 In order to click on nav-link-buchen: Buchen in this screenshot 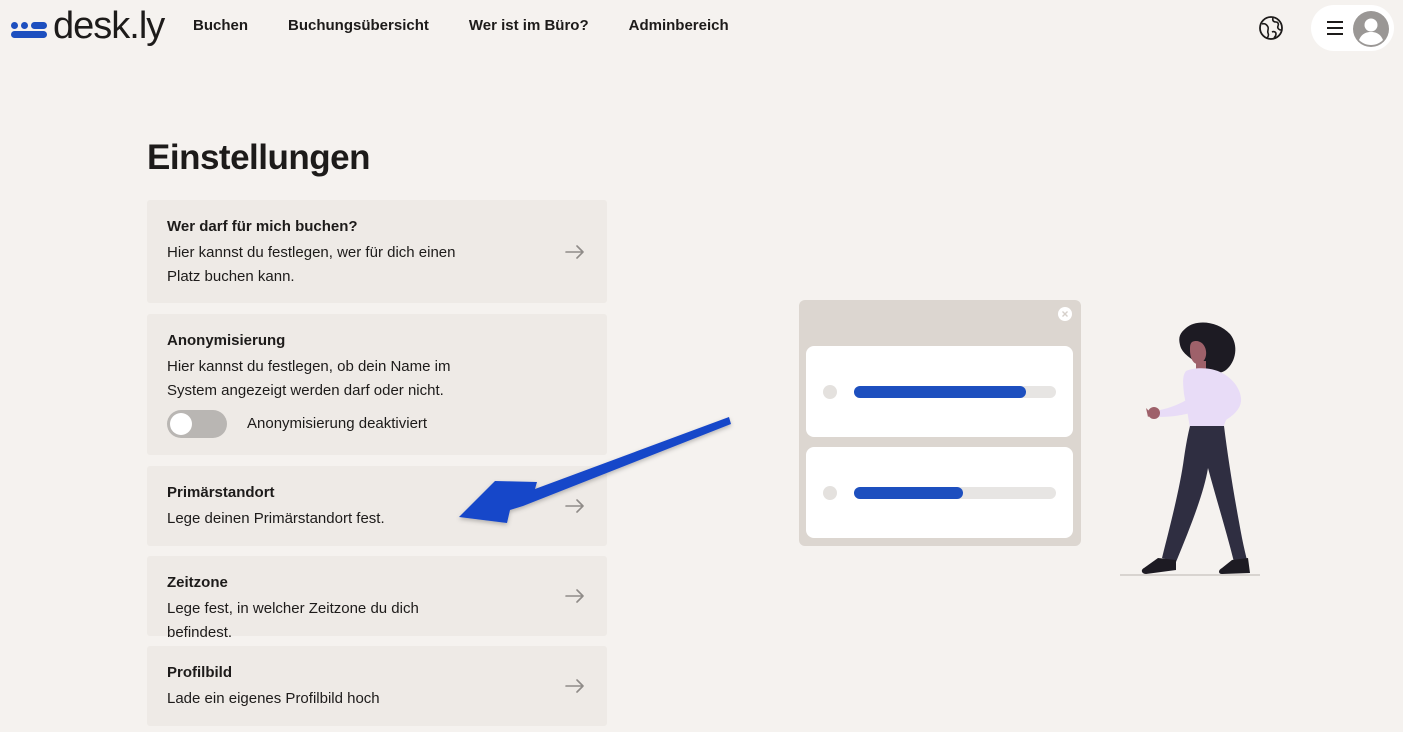, I will do `click(220, 25)`.